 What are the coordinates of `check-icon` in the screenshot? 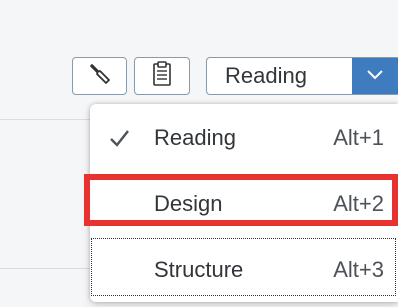 It's located at (119, 138).